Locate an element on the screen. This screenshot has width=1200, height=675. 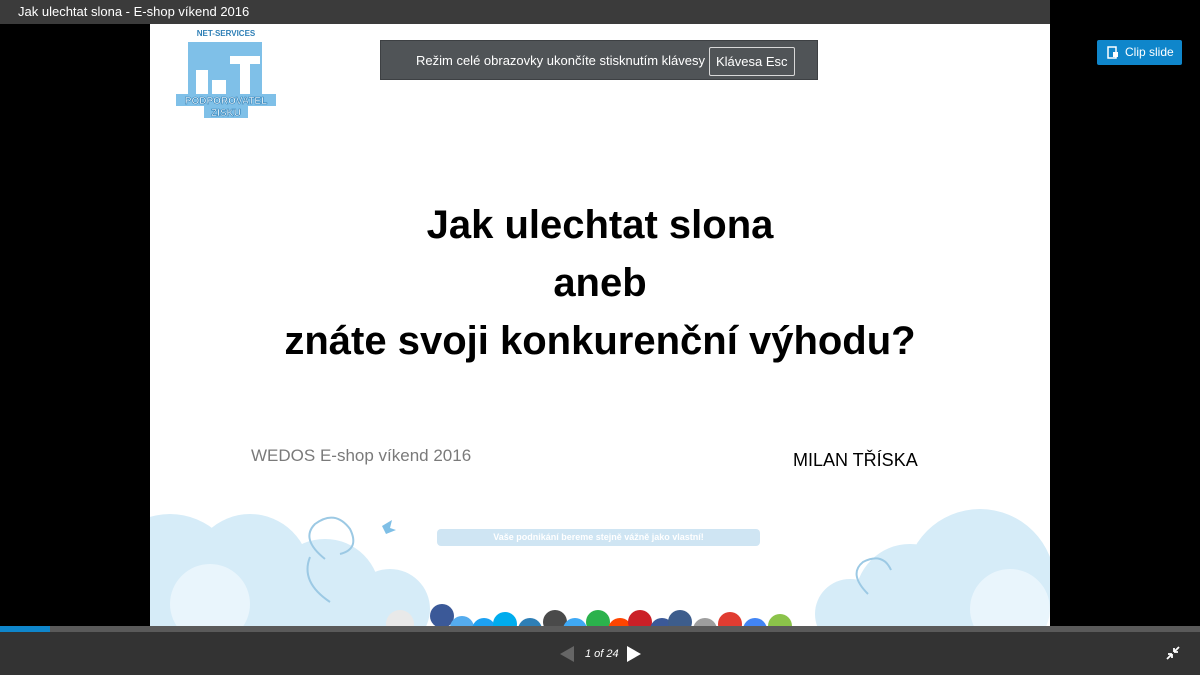
player-controls: 1 of 24 is located at coordinates (600, 653).